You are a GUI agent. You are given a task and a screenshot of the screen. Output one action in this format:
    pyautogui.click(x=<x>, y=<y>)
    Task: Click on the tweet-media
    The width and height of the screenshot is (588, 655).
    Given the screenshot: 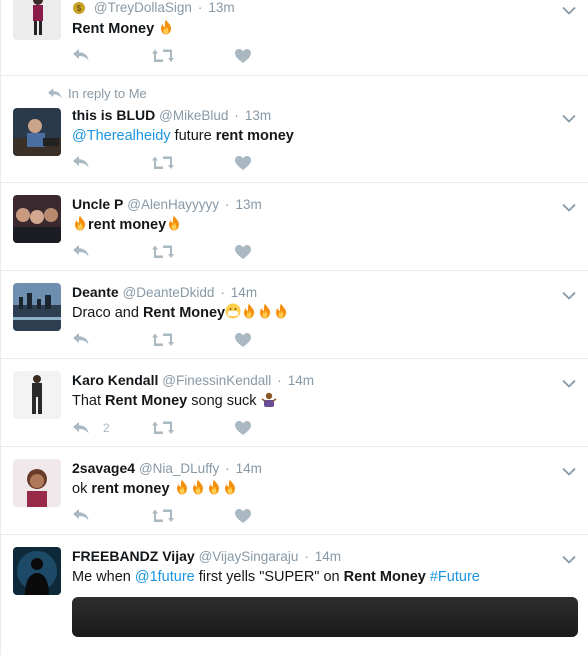 What is the action you would take?
    pyautogui.click(x=325, y=617)
    